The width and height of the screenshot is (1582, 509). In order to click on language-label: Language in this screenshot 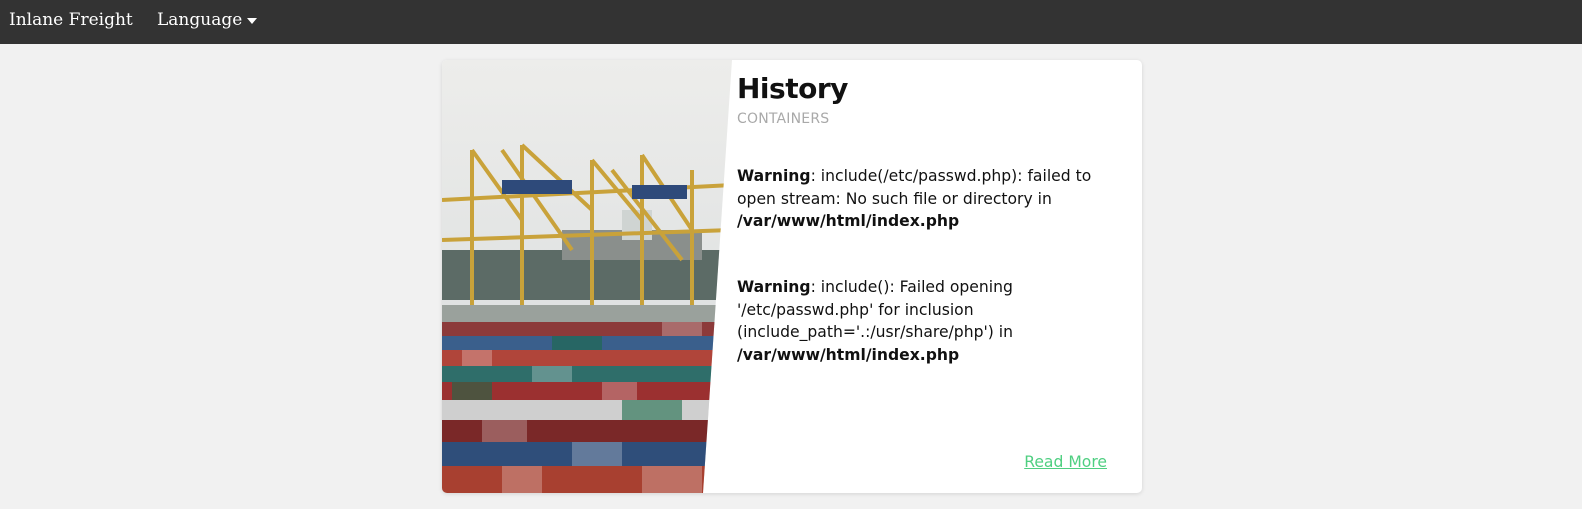, I will do `click(200, 20)`.